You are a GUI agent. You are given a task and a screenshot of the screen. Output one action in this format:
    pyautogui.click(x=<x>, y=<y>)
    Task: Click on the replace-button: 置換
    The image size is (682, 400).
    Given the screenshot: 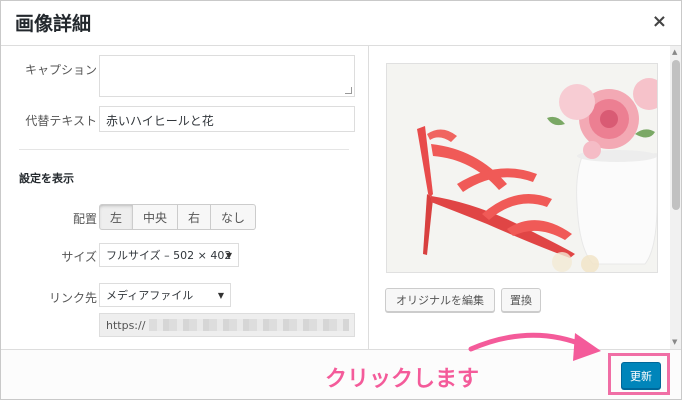 What is the action you would take?
    pyautogui.click(x=521, y=300)
    